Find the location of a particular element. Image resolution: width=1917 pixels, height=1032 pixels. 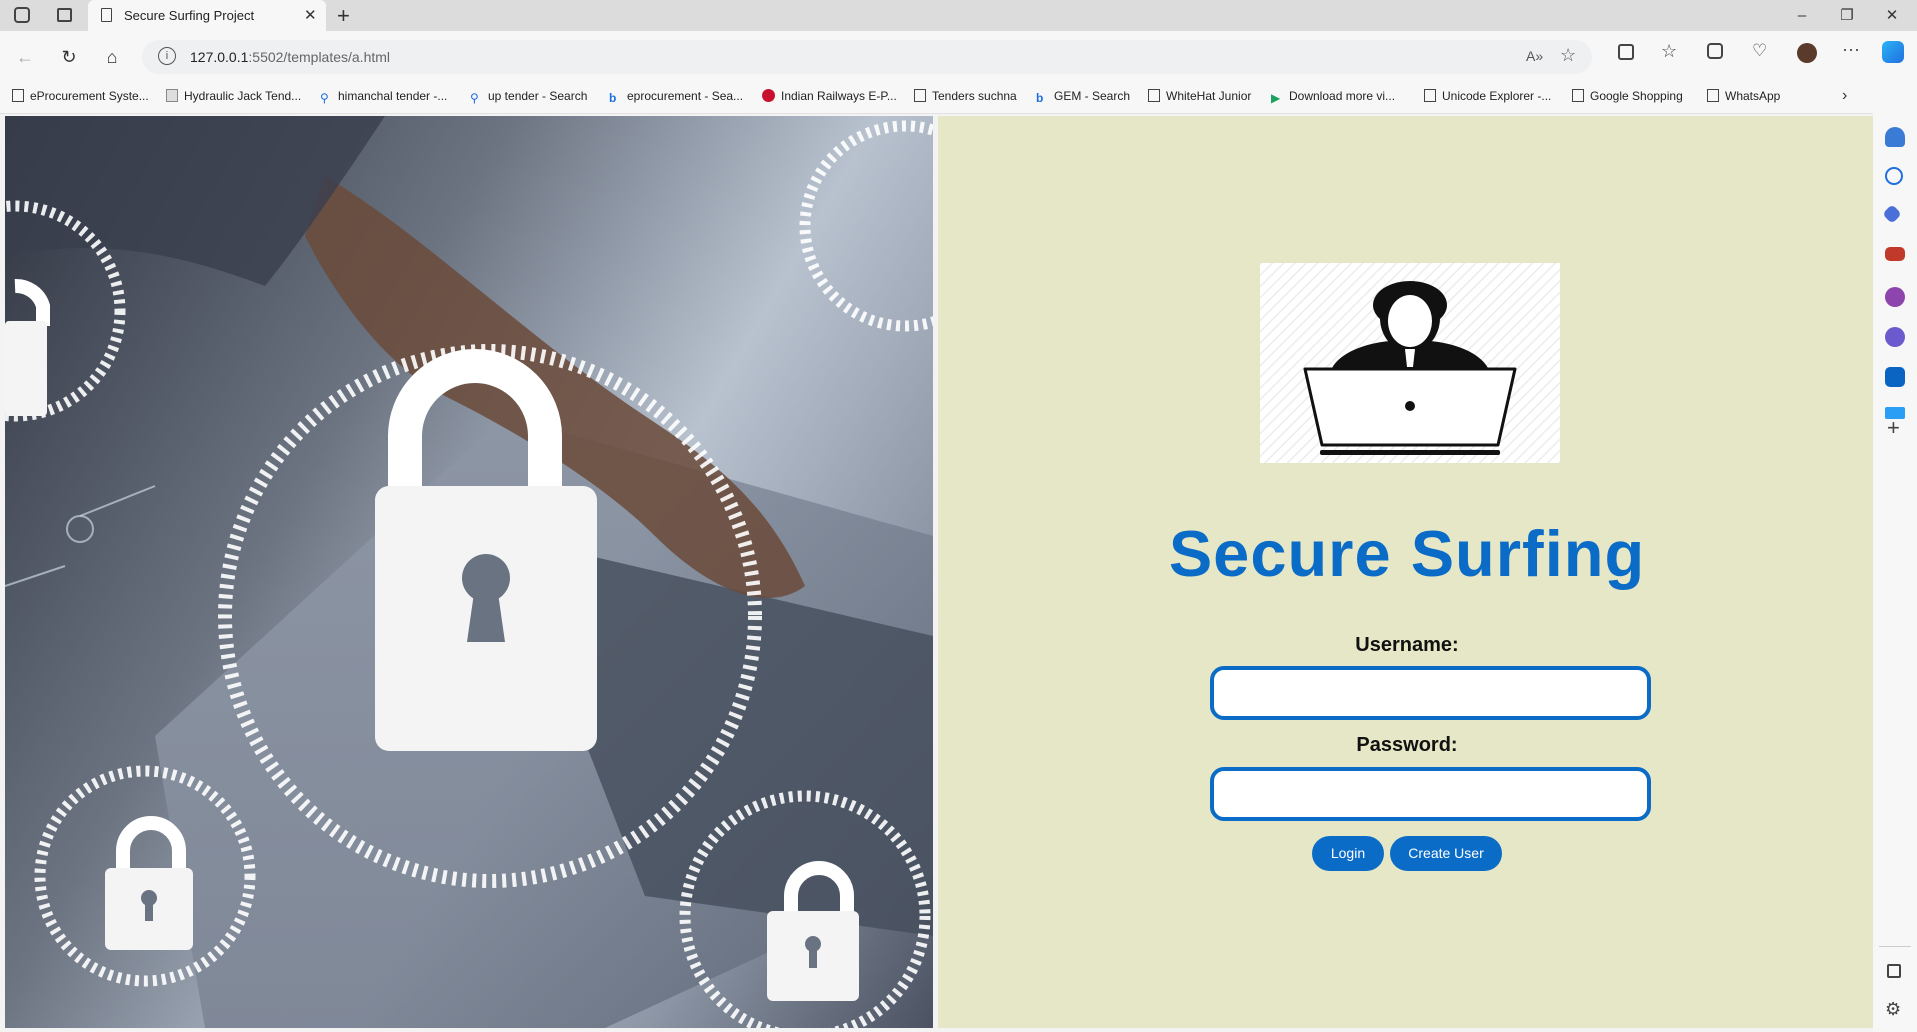

user-laptop-icon is located at coordinates (1410, 363).